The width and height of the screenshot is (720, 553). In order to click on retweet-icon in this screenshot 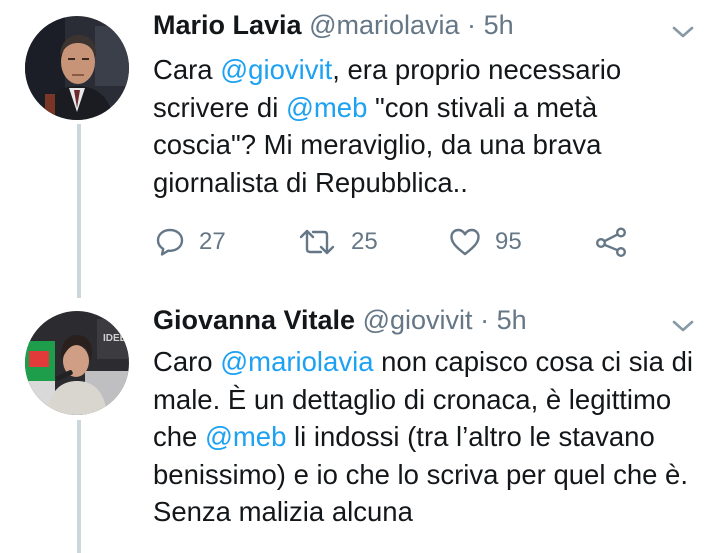, I will do `click(317, 242)`.